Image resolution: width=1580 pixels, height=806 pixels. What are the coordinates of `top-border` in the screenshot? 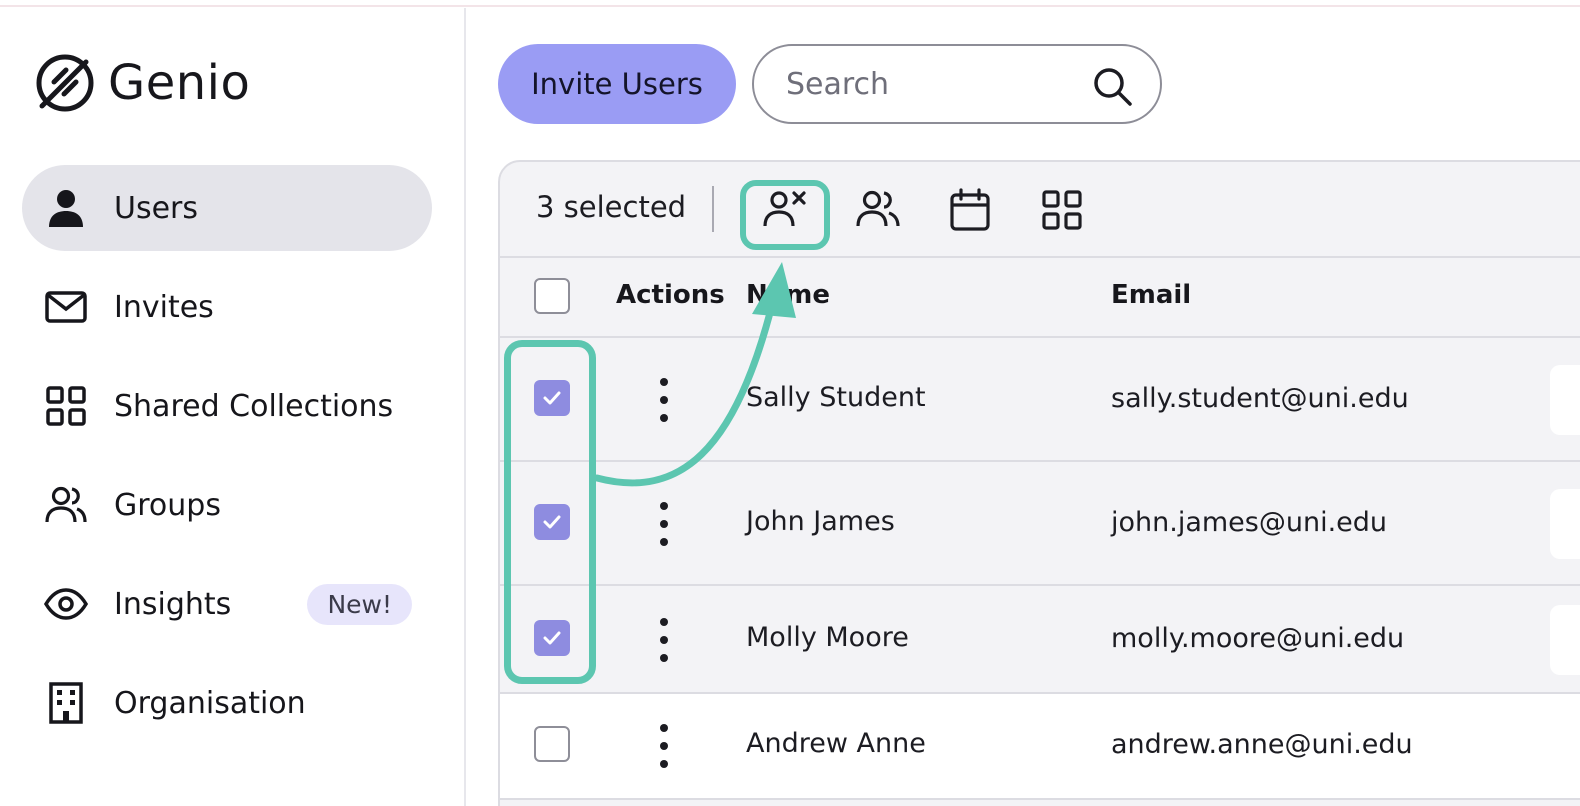 It's located at (790, 3).